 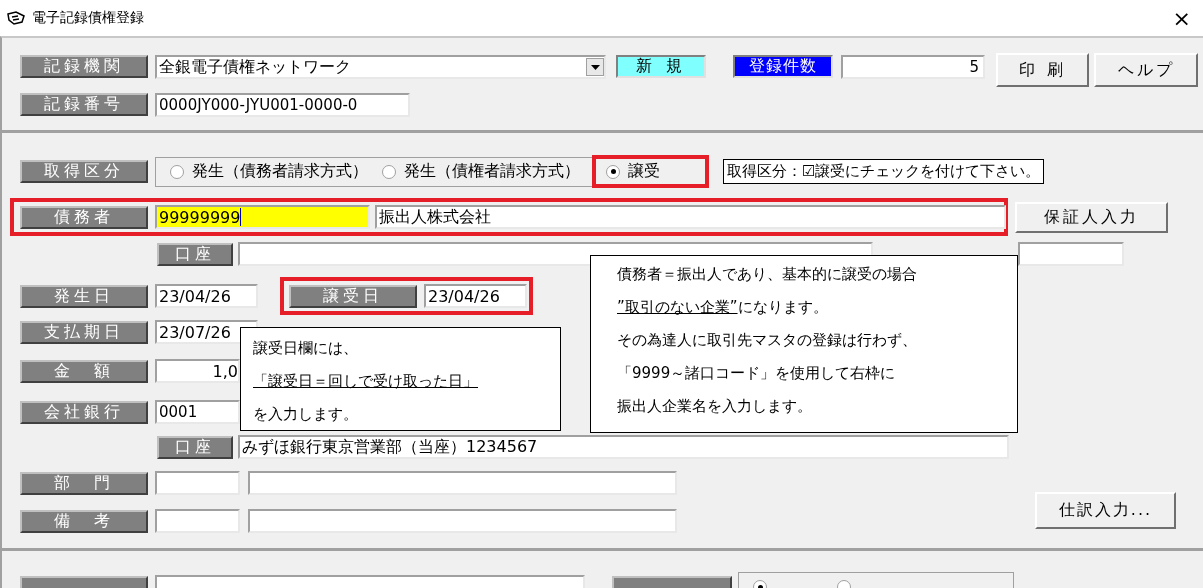 I want to click on field-label: 登録件数, so click(x=783, y=66).